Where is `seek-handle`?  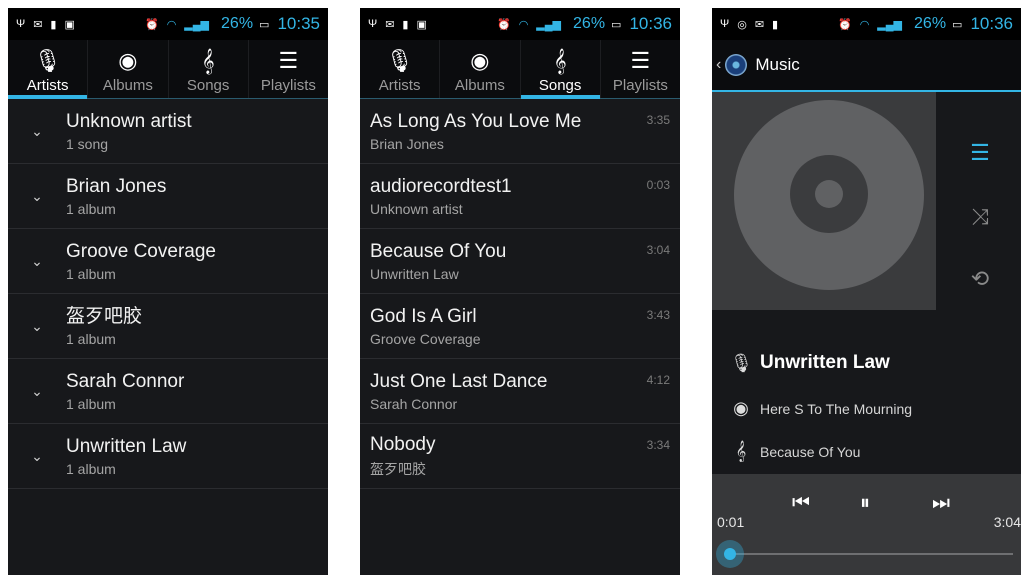
seek-handle is located at coordinates (730, 554).